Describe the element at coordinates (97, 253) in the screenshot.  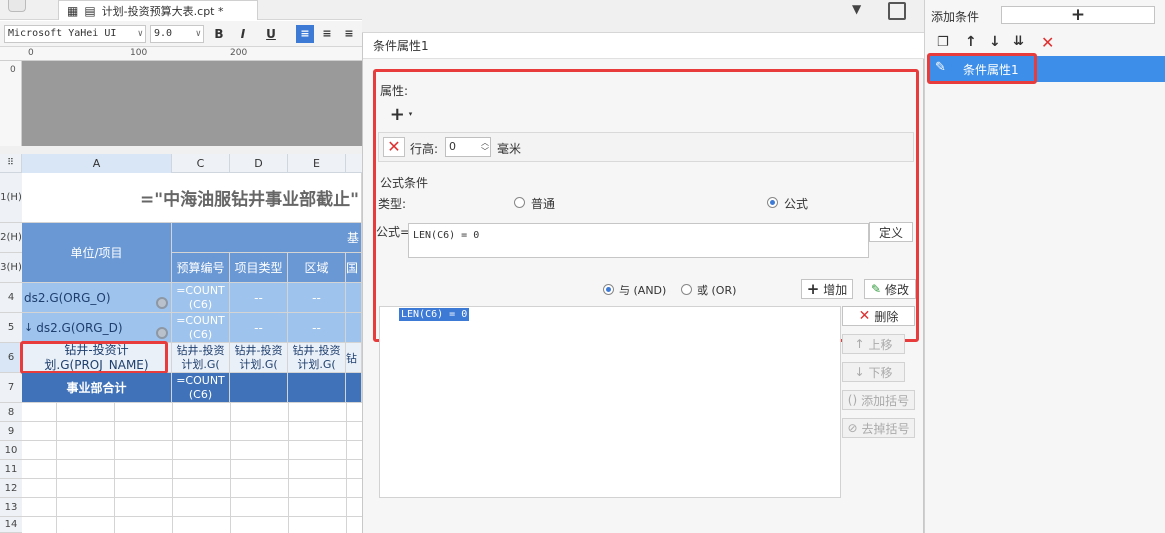
I see `header-unit-cell: 单位/项目` at that location.